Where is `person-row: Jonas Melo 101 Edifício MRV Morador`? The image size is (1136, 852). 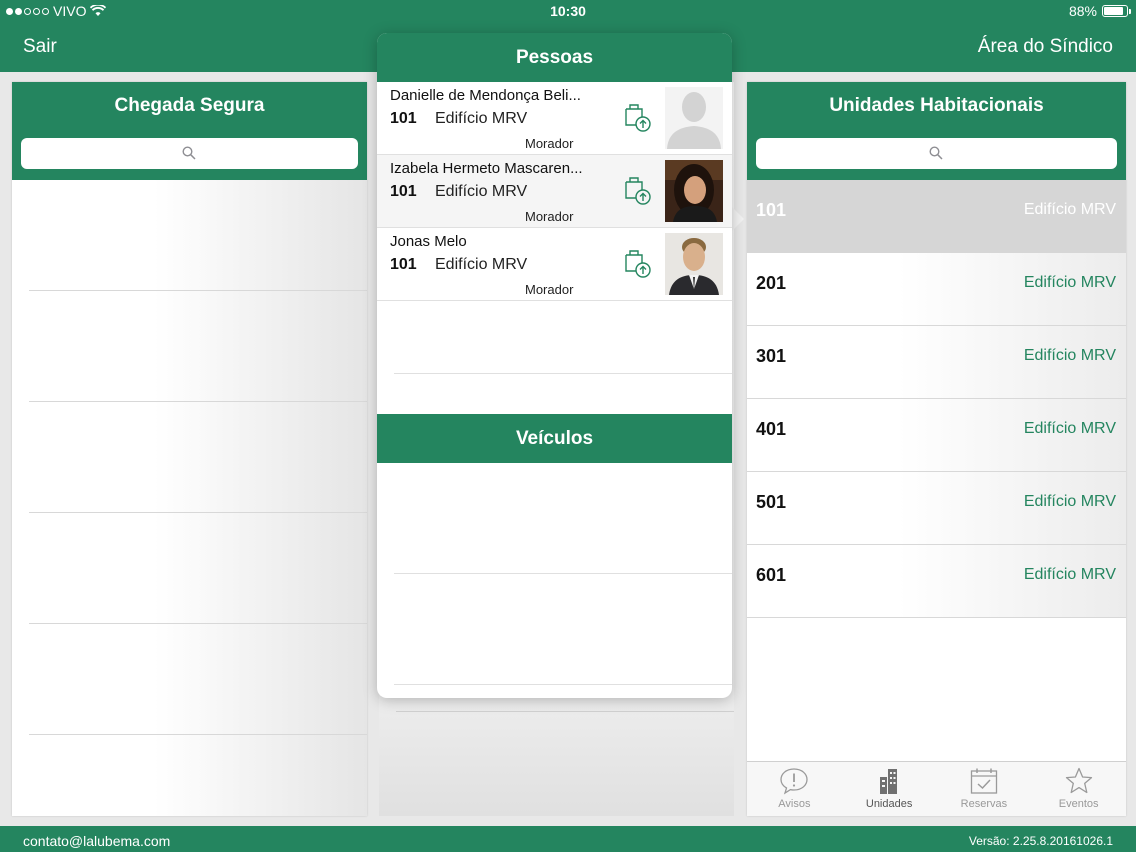 person-row: Jonas Melo 101 Edifício MRV Morador is located at coordinates (554, 264).